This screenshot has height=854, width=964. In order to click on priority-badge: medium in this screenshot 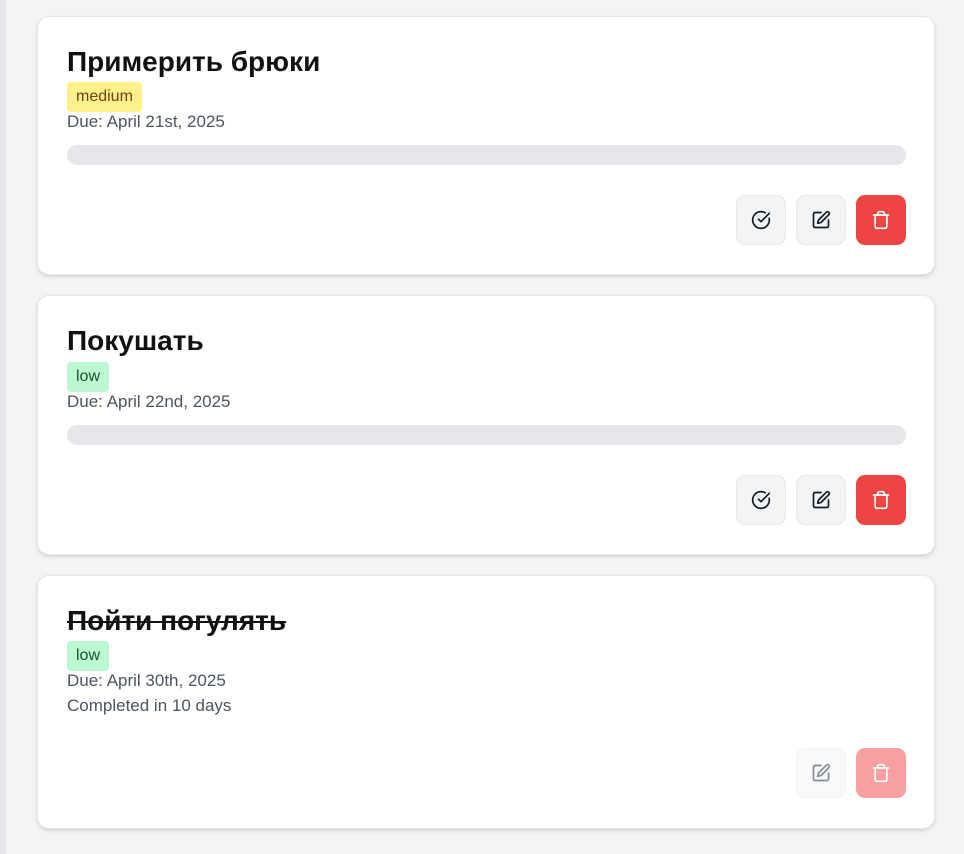, I will do `click(104, 97)`.